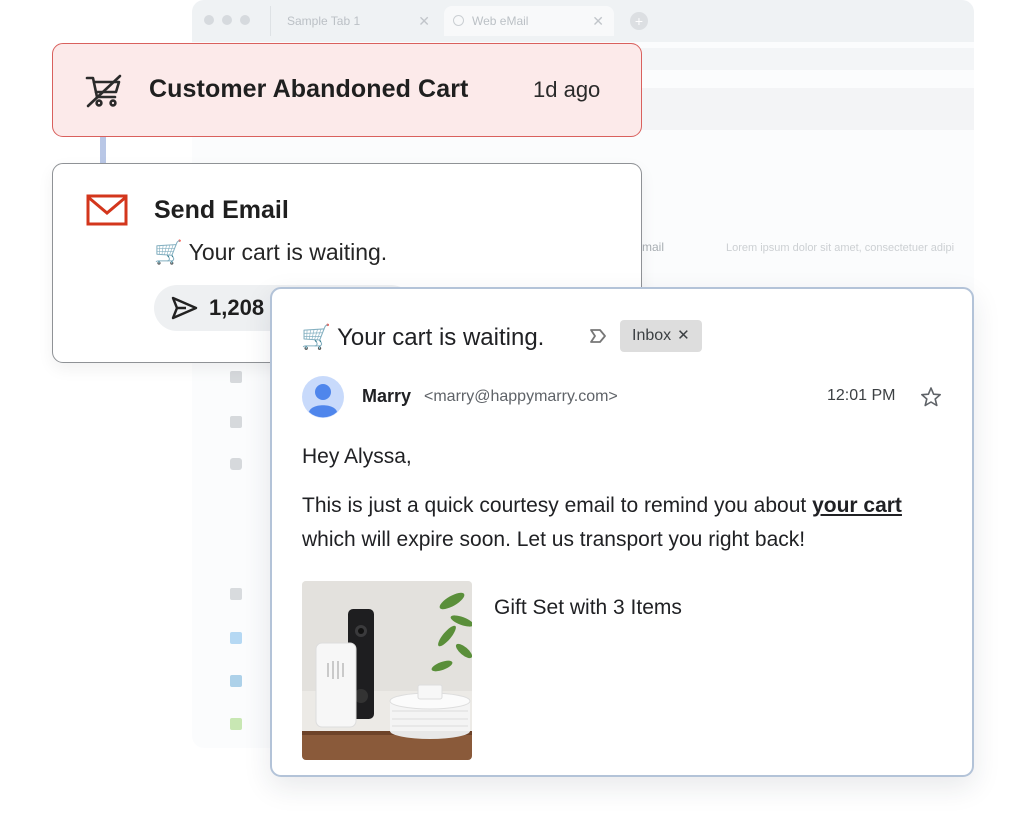  What do you see at coordinates (423, 337) in the screenshot?
I see `email-subject: 🛒 Your cart is waiting.` at bounding box center [423, 337].